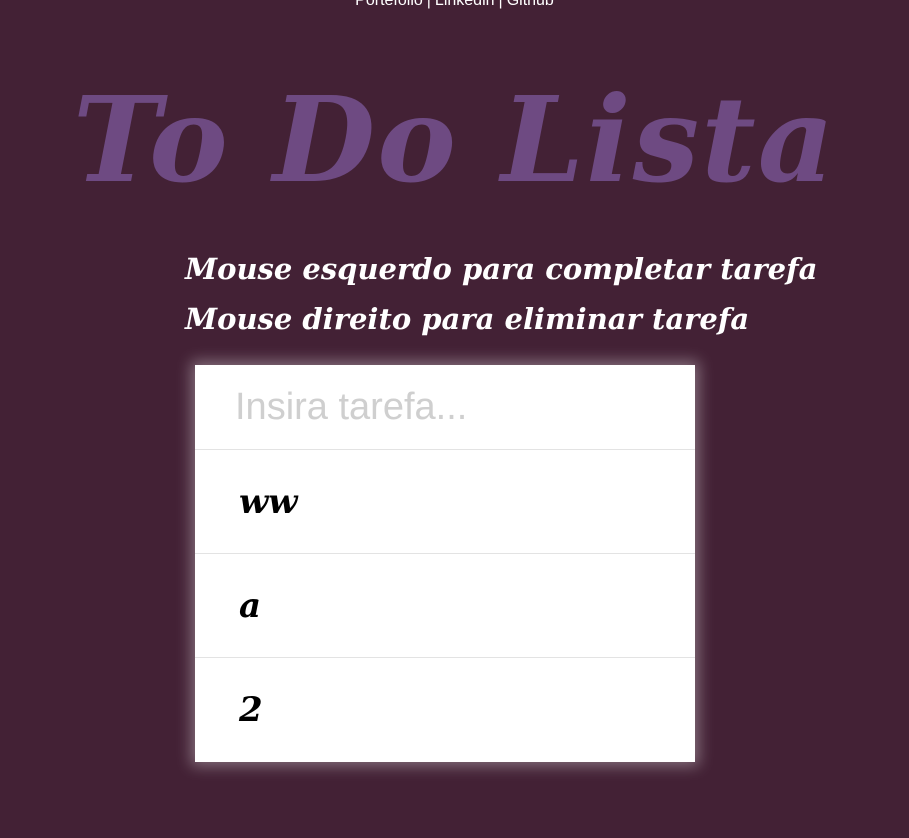 The height and width of the screenshot is (838, 909). What do you see at coordinates (389, 4) in the screenshot?
I see `nav-link-portefolio: Portefolio` at bounding box center [389, 4].